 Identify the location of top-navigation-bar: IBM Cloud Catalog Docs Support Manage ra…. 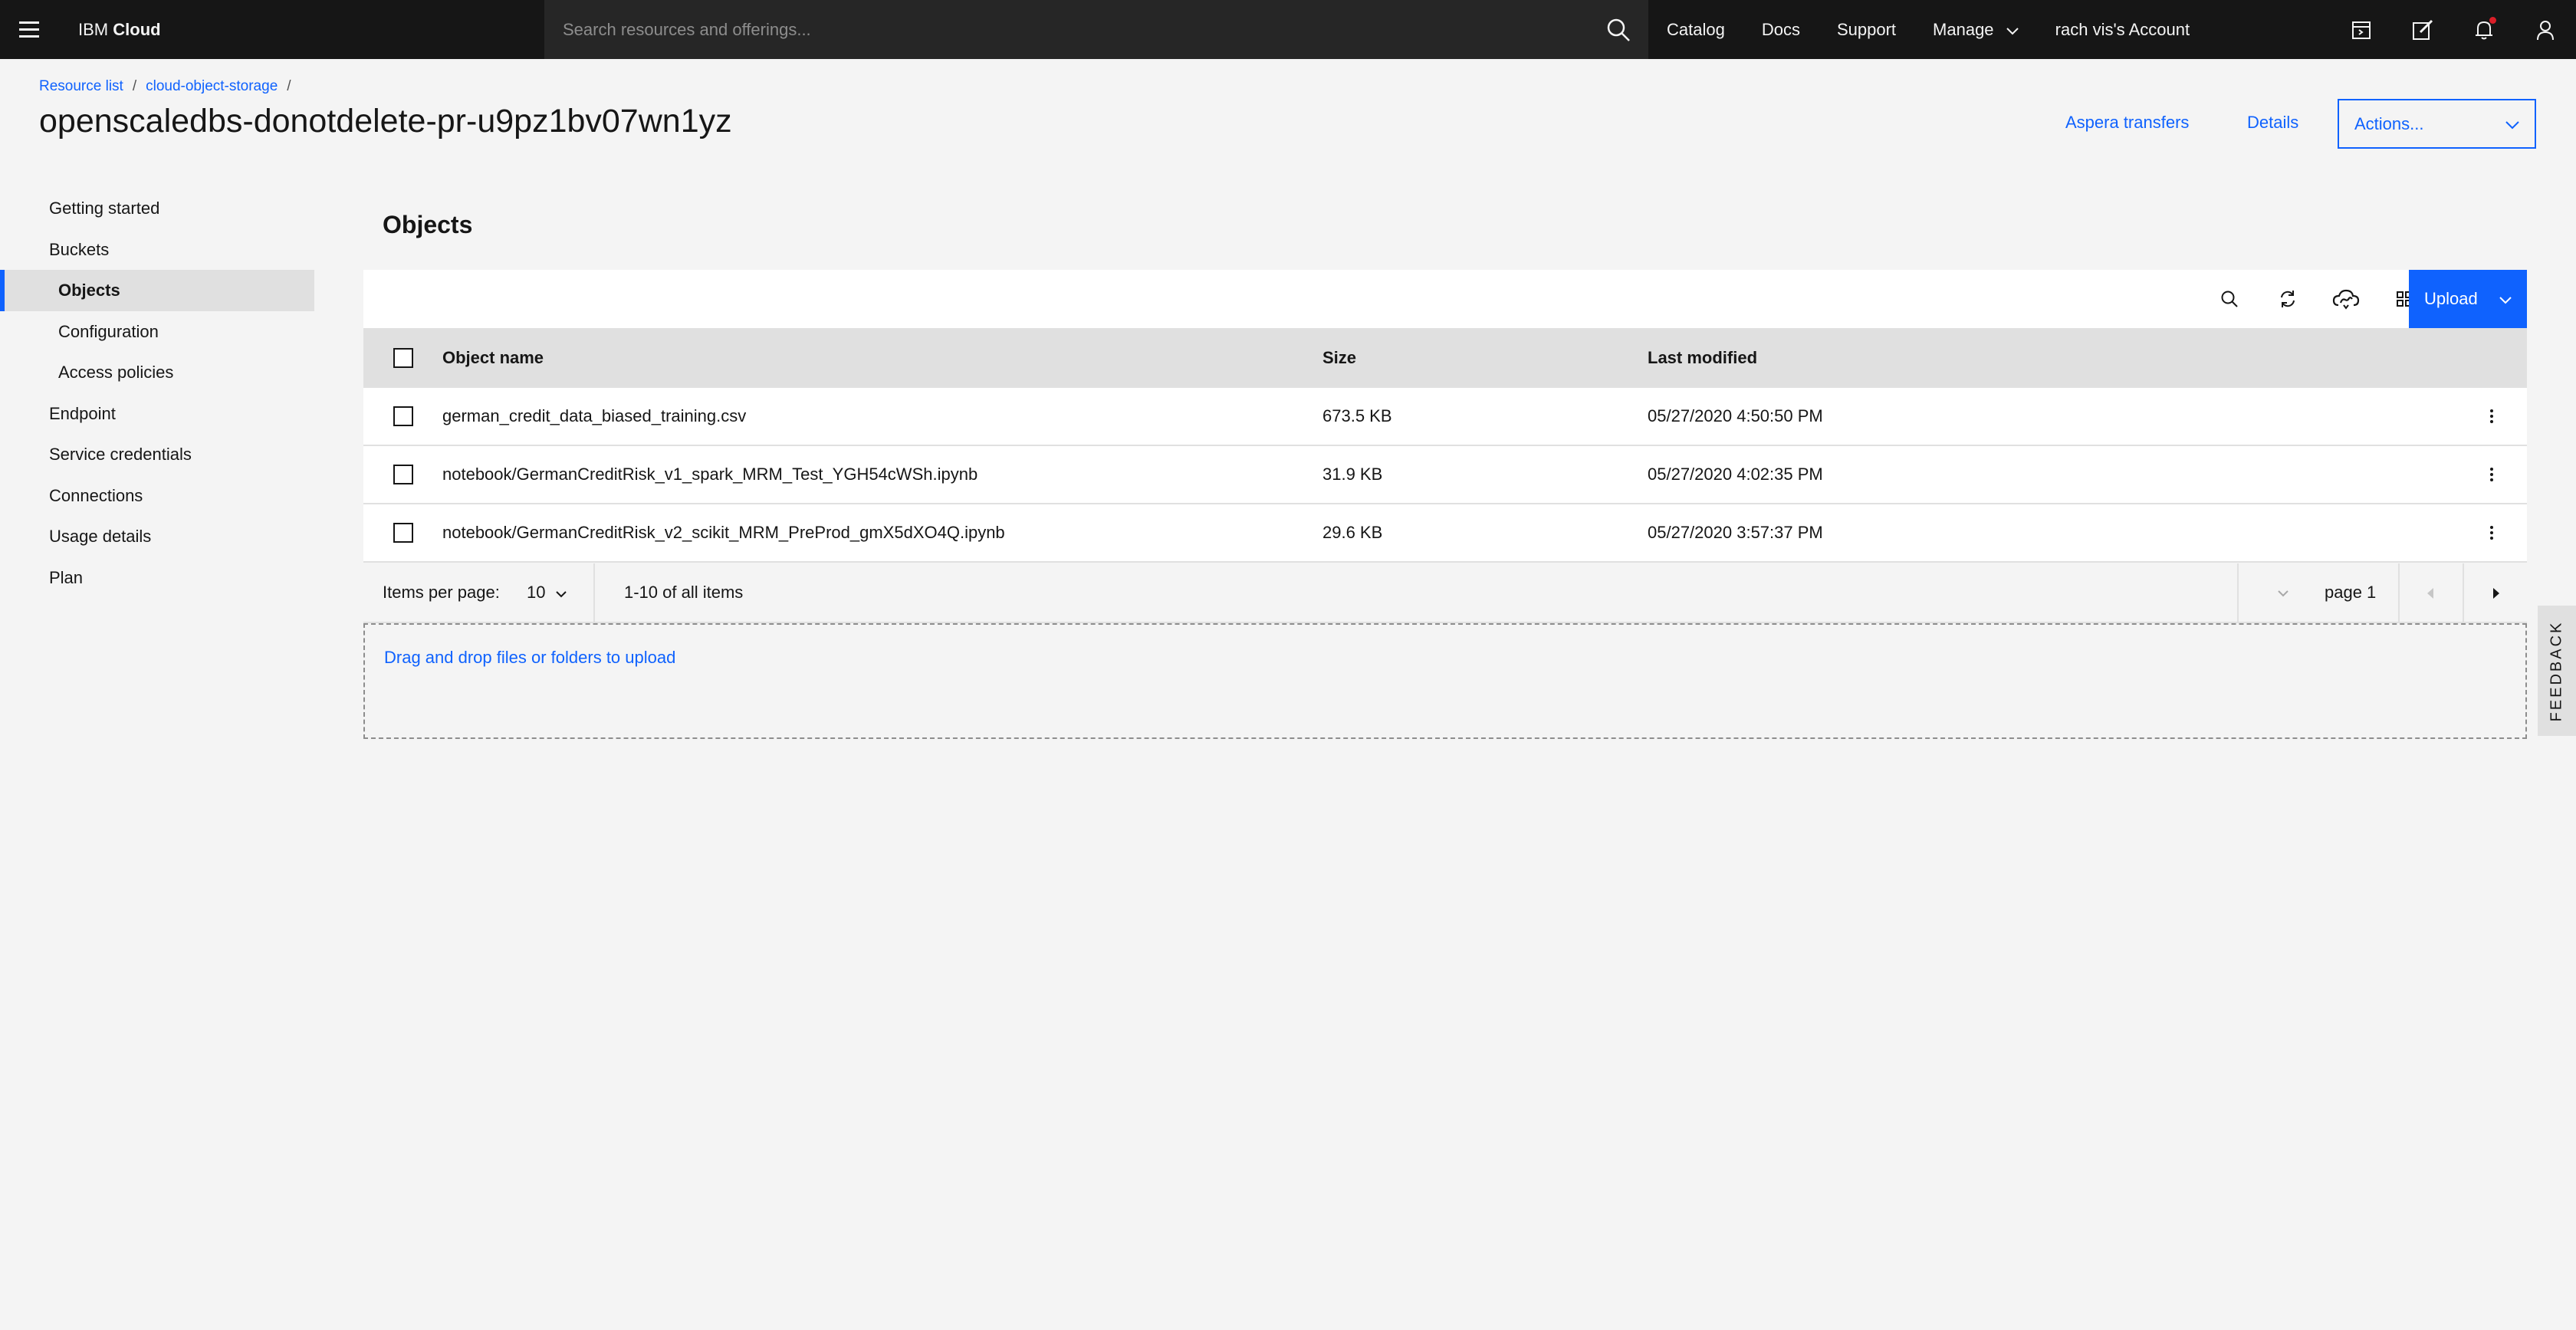
(1288, 29).